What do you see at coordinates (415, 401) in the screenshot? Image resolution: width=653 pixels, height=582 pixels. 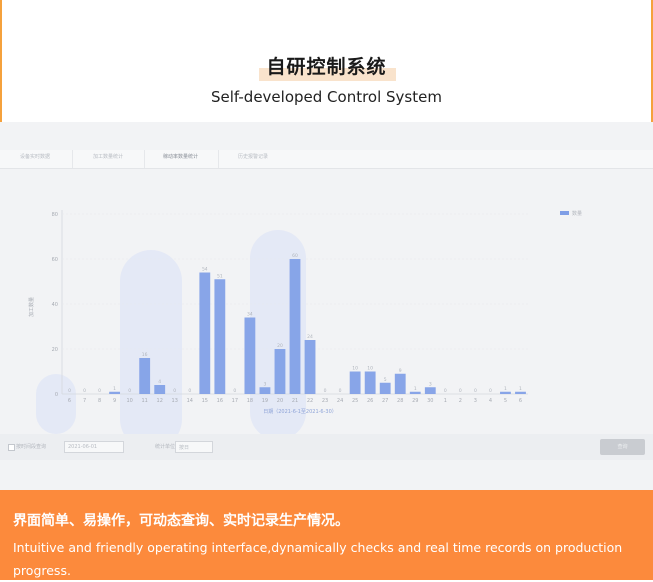 I see `chart-x-tick-label: 29` at bounding box center [415, 401].